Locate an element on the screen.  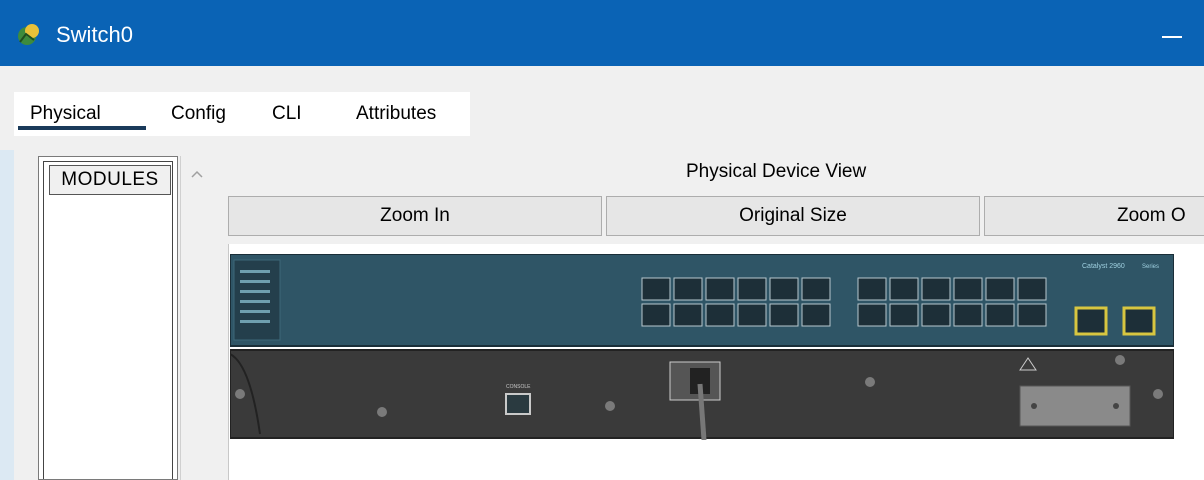
brand-label: Catalyst 2960 is located at coordinates (1103, 266).